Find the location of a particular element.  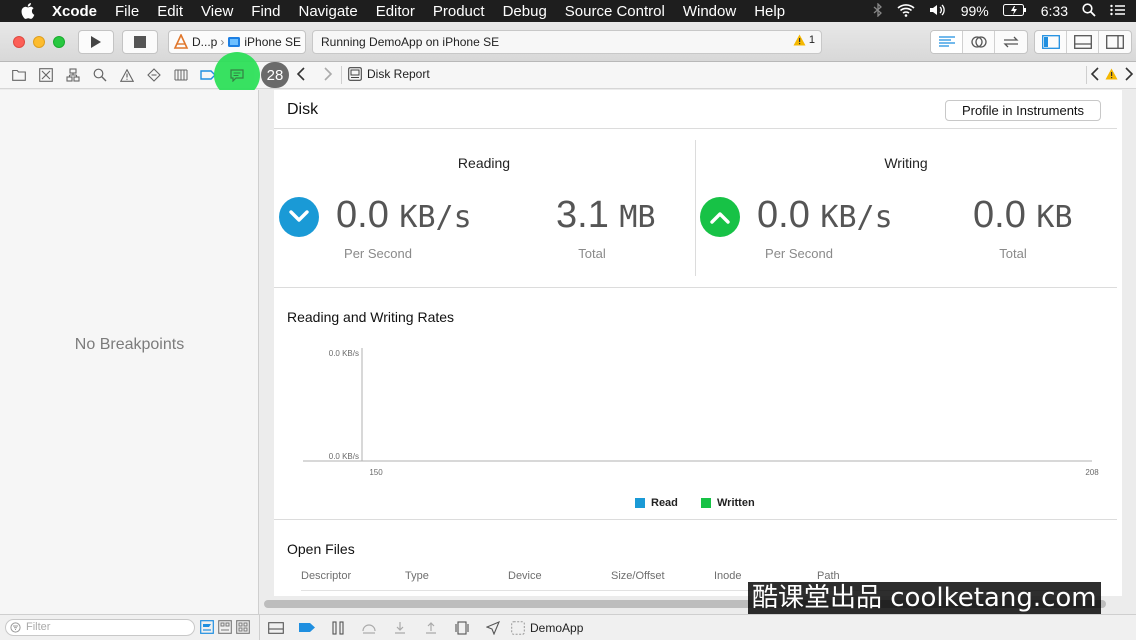

step-into-button is located at coordinates (400, 628).